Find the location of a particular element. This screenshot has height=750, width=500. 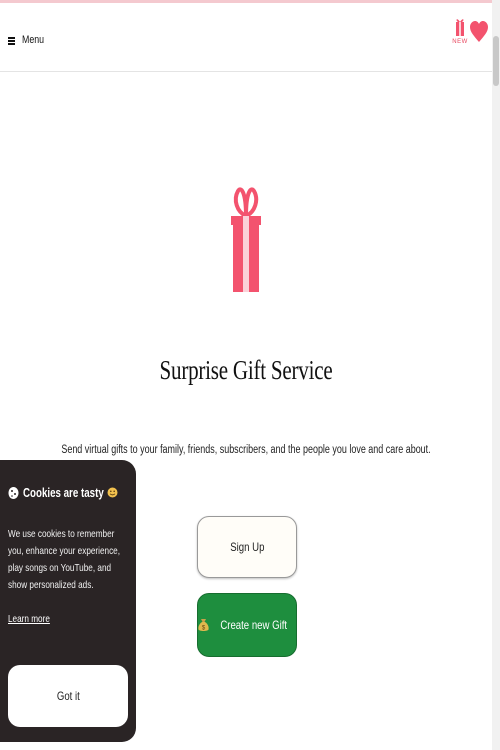

cookie-banner-header: Cookies are tasty is located at coordinates (63, 492).